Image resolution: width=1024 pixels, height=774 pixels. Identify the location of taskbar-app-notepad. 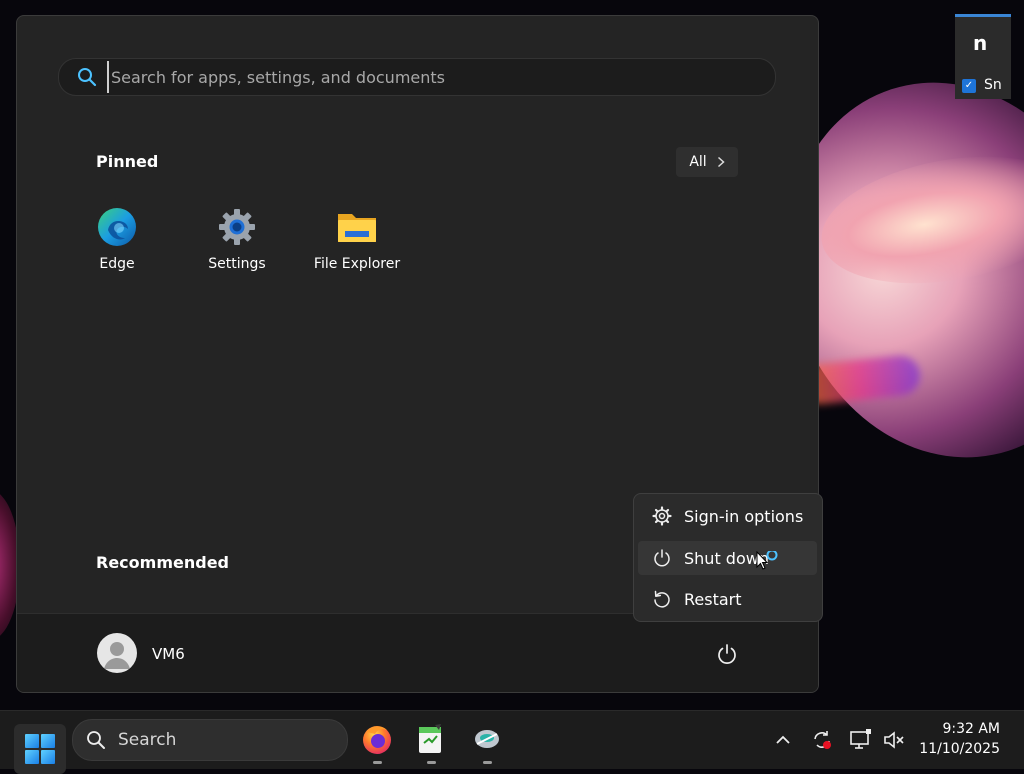
(431, 743).